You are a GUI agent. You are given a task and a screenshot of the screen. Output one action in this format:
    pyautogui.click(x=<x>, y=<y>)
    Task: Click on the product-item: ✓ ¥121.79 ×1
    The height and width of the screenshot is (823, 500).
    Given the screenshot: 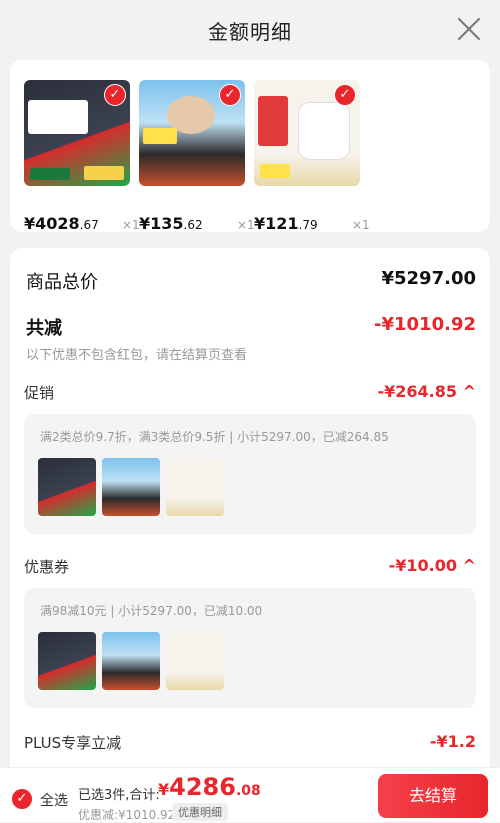 What is the action you would take?
    pyautogui.click(x=312, y=156)
    